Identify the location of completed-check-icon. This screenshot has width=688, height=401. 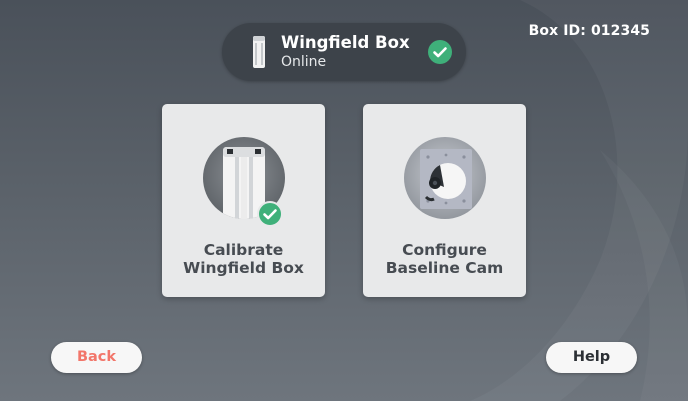
(270, 214).